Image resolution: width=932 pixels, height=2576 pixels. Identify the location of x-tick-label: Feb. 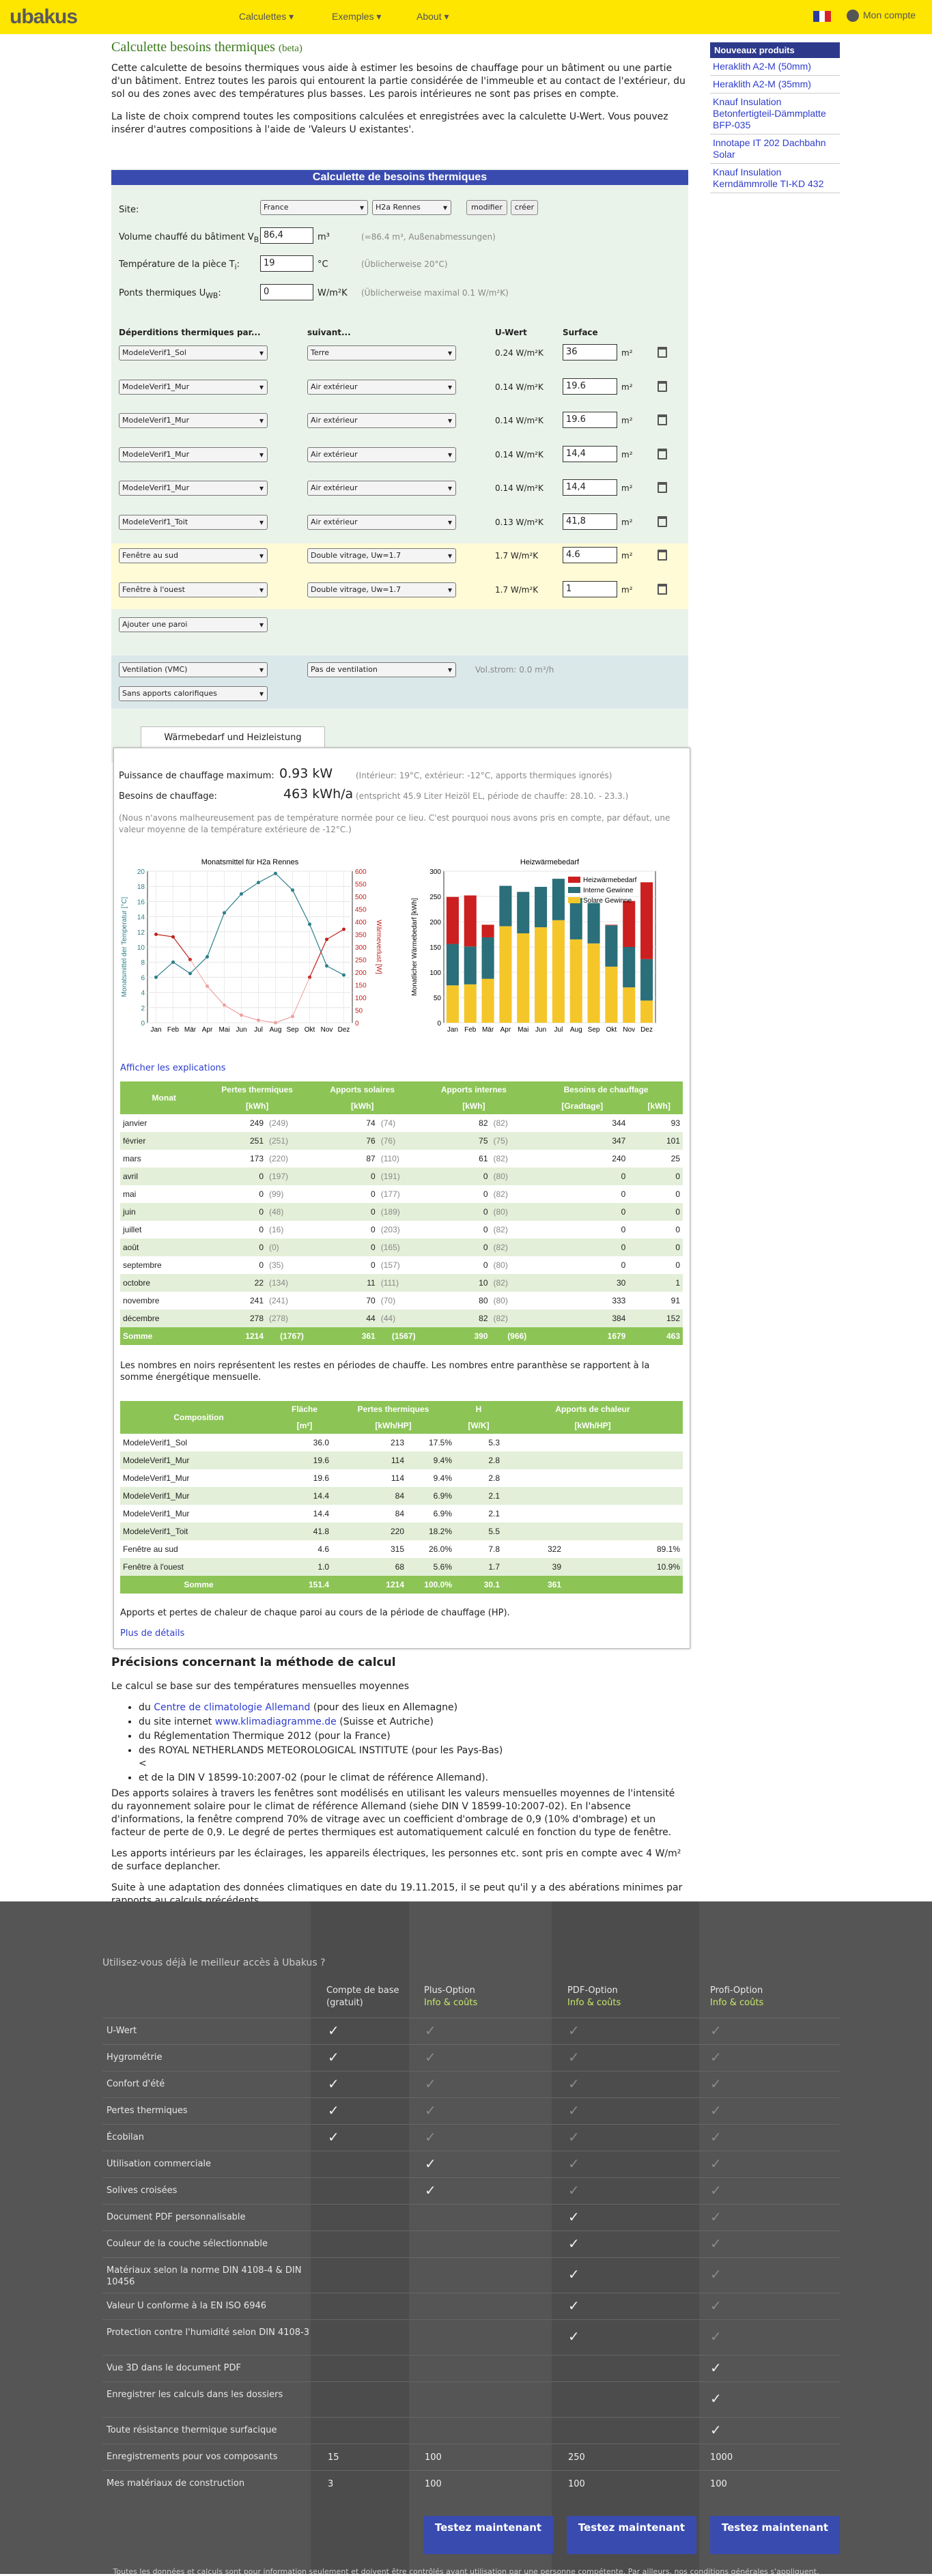
(470, 1030).